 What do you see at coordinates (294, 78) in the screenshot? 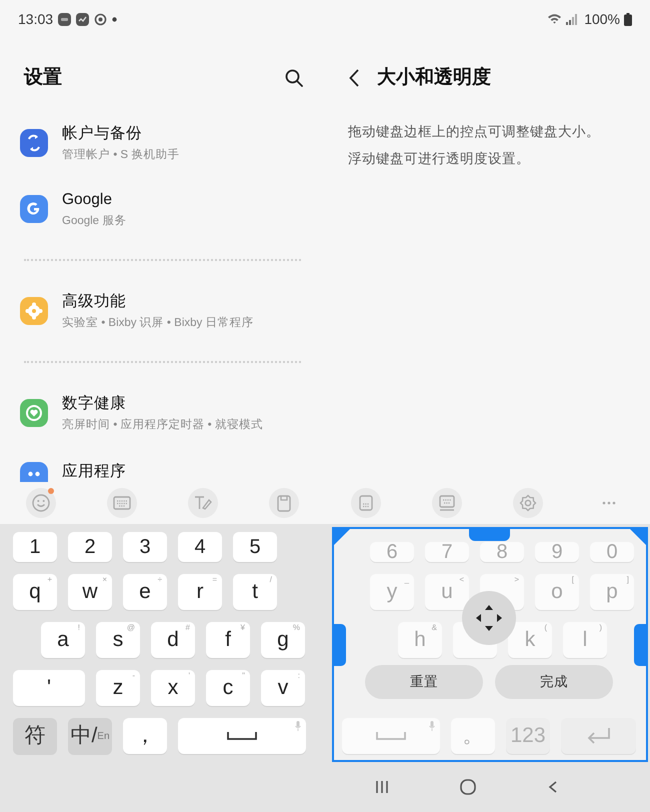
I see `search-icon` at bounding box center [294, 78].